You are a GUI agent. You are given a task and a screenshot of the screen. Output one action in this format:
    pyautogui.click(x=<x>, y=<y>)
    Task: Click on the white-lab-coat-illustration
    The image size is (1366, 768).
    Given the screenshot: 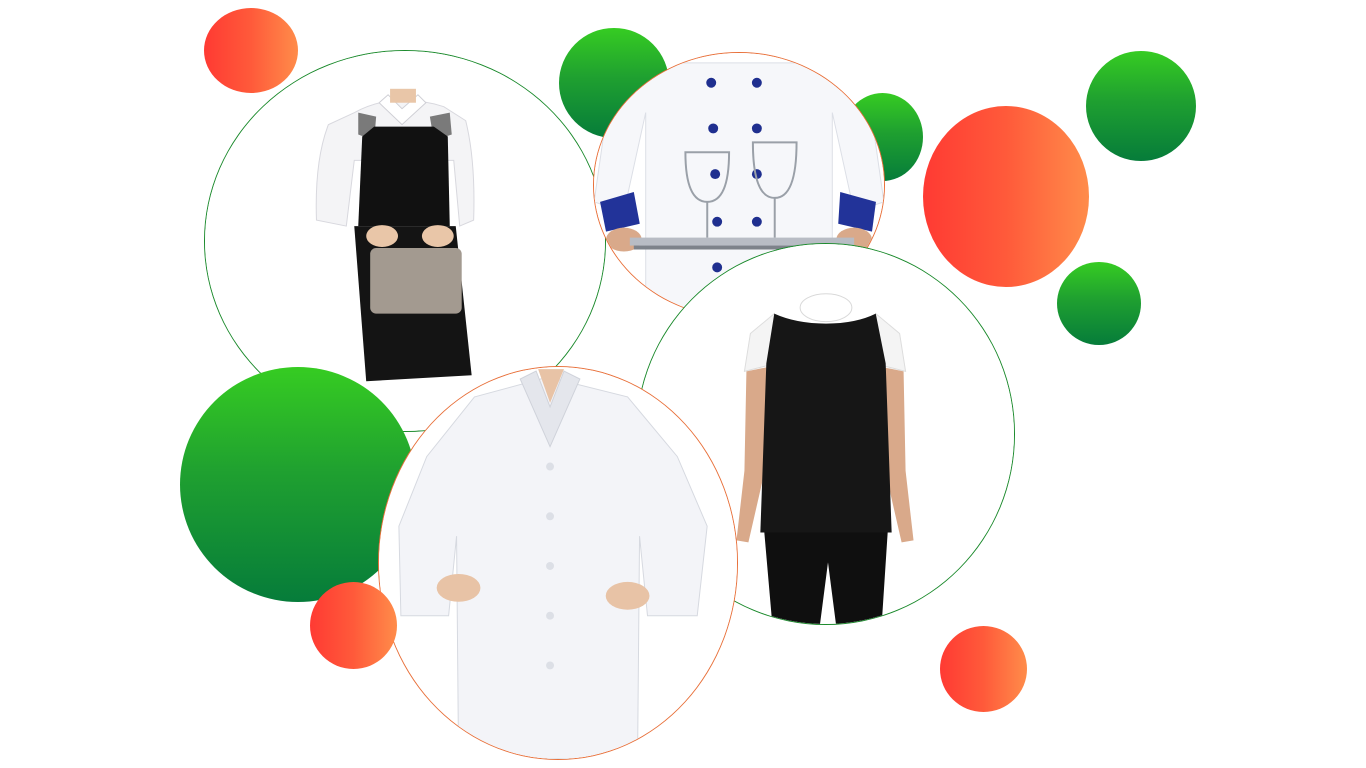 What is the action you would take?
    pyautogui.click(x=558, y=563)
    